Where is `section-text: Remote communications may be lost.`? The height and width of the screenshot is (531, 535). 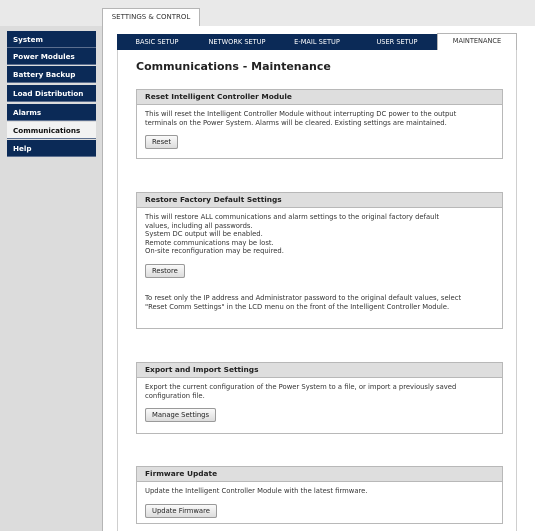 section-text: Remote communications may be lost. is located at coordinates (209, 242).